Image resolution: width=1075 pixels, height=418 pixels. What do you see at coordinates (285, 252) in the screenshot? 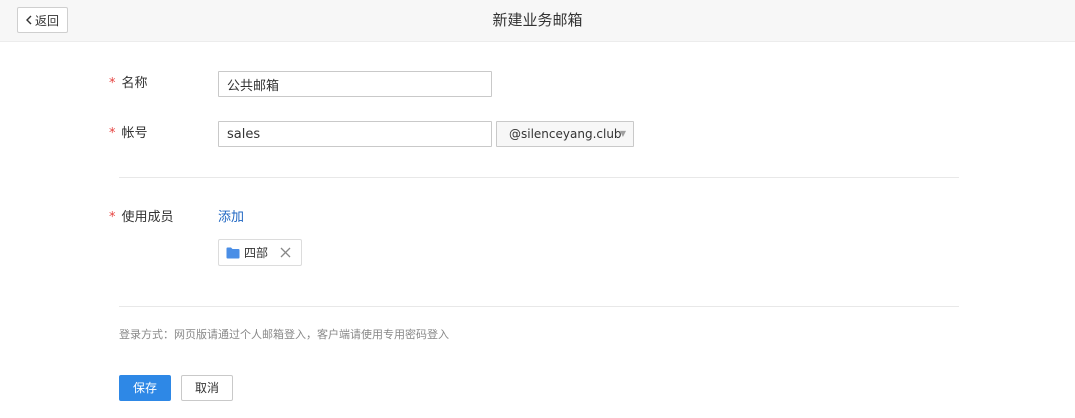
I see `close-icon` at bounding box center [285, 252].